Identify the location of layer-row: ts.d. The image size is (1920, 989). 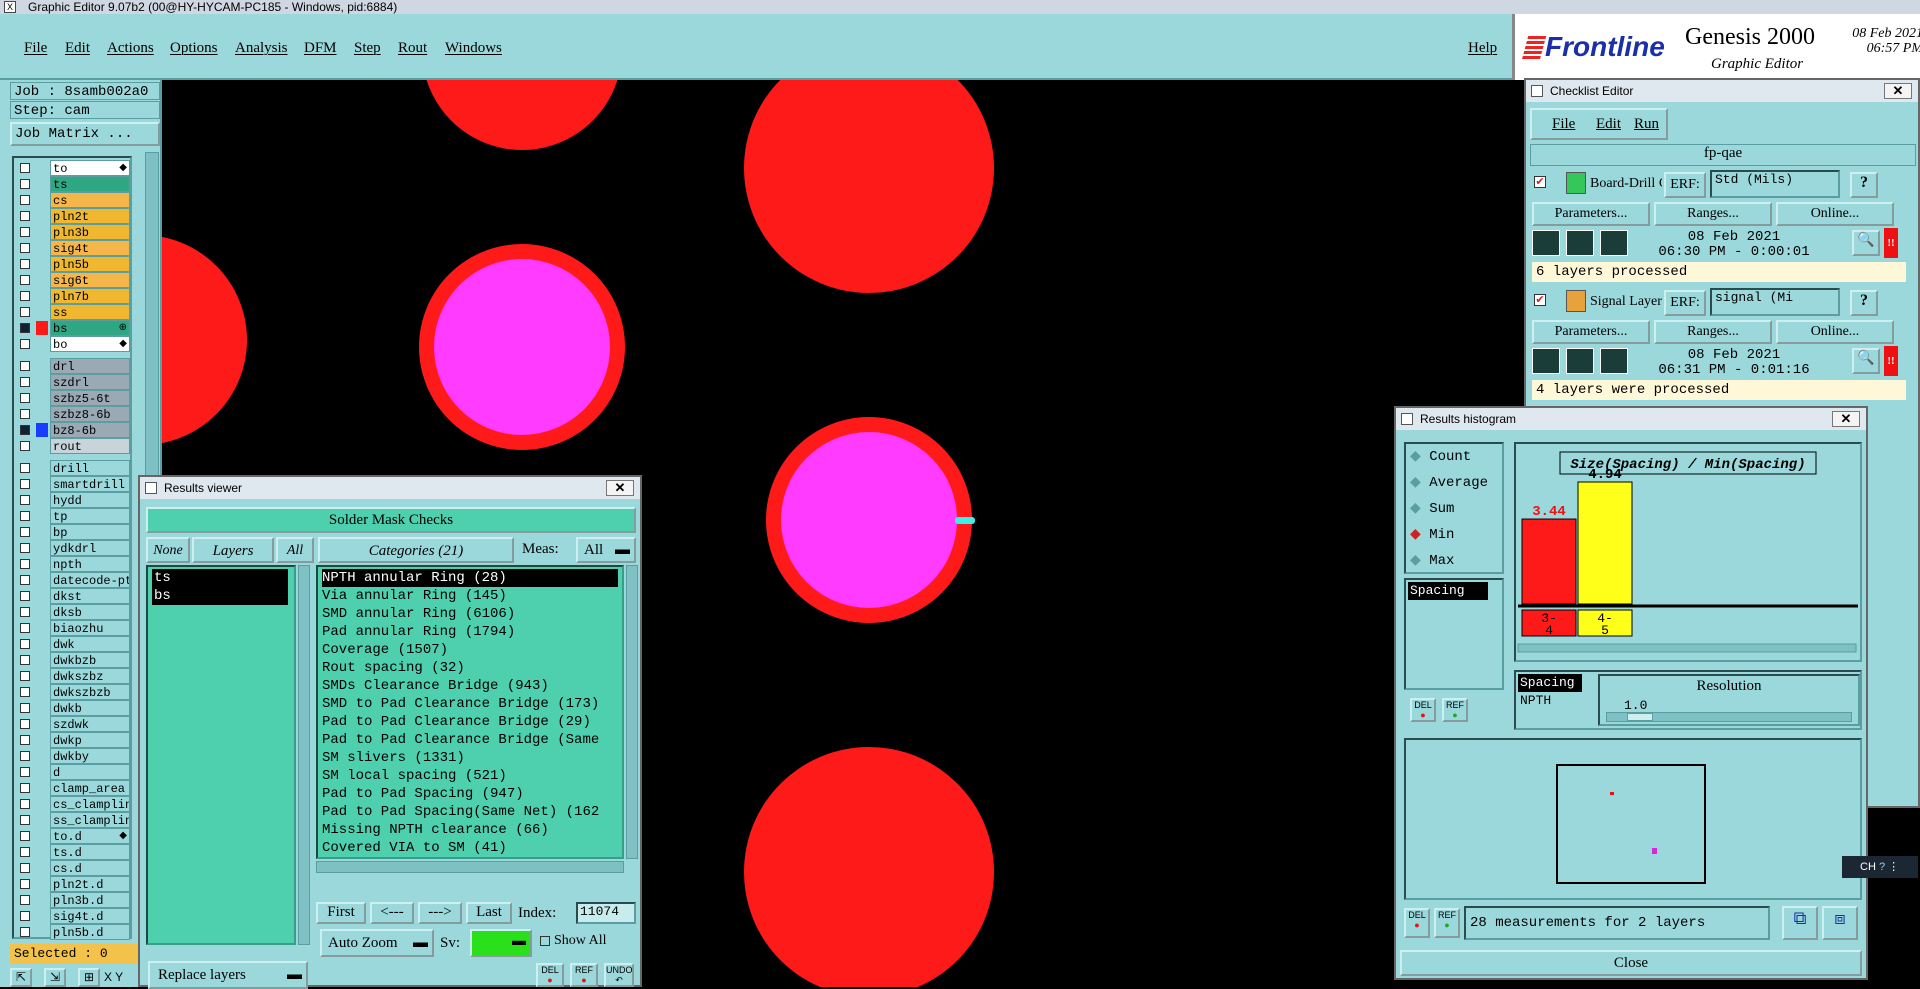
(74, 852).